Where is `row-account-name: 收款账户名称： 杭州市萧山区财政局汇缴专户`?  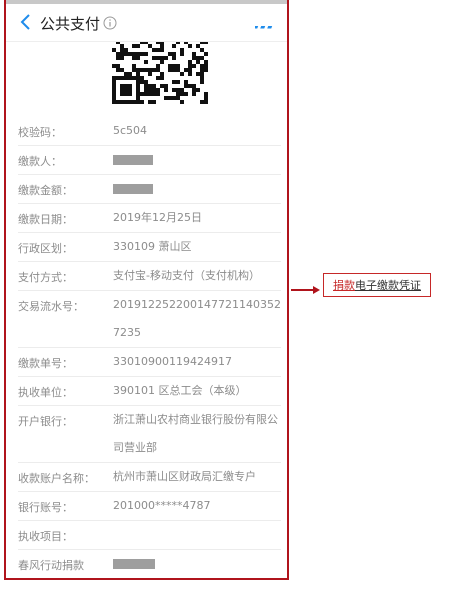 row-account-name: 收款账户名称： 杭州市萧山区财政局汇缴专户 is located at coordinates (149, 477).